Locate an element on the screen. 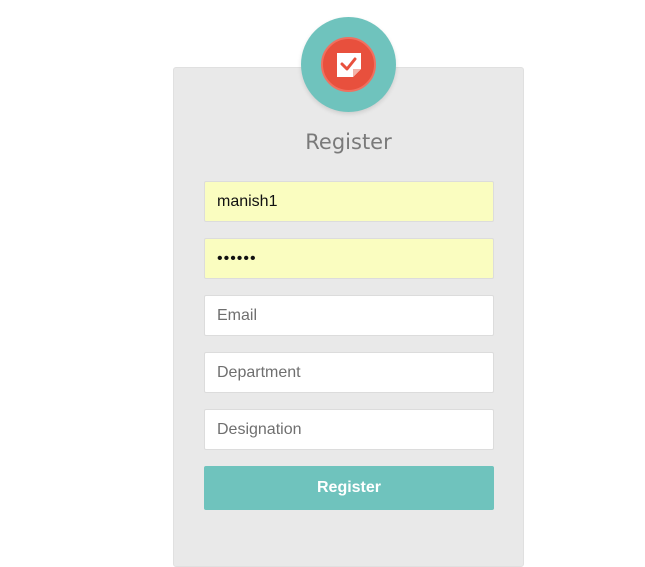 This screenshot has height=567, width=645. password-field is located at coordinates (349, 258).